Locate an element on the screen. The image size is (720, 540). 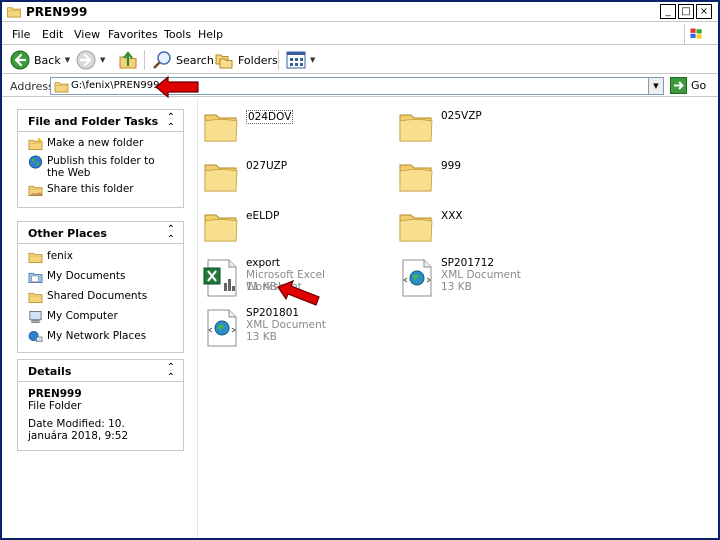
back-arrow-icon is located at coordinates (20, 60).